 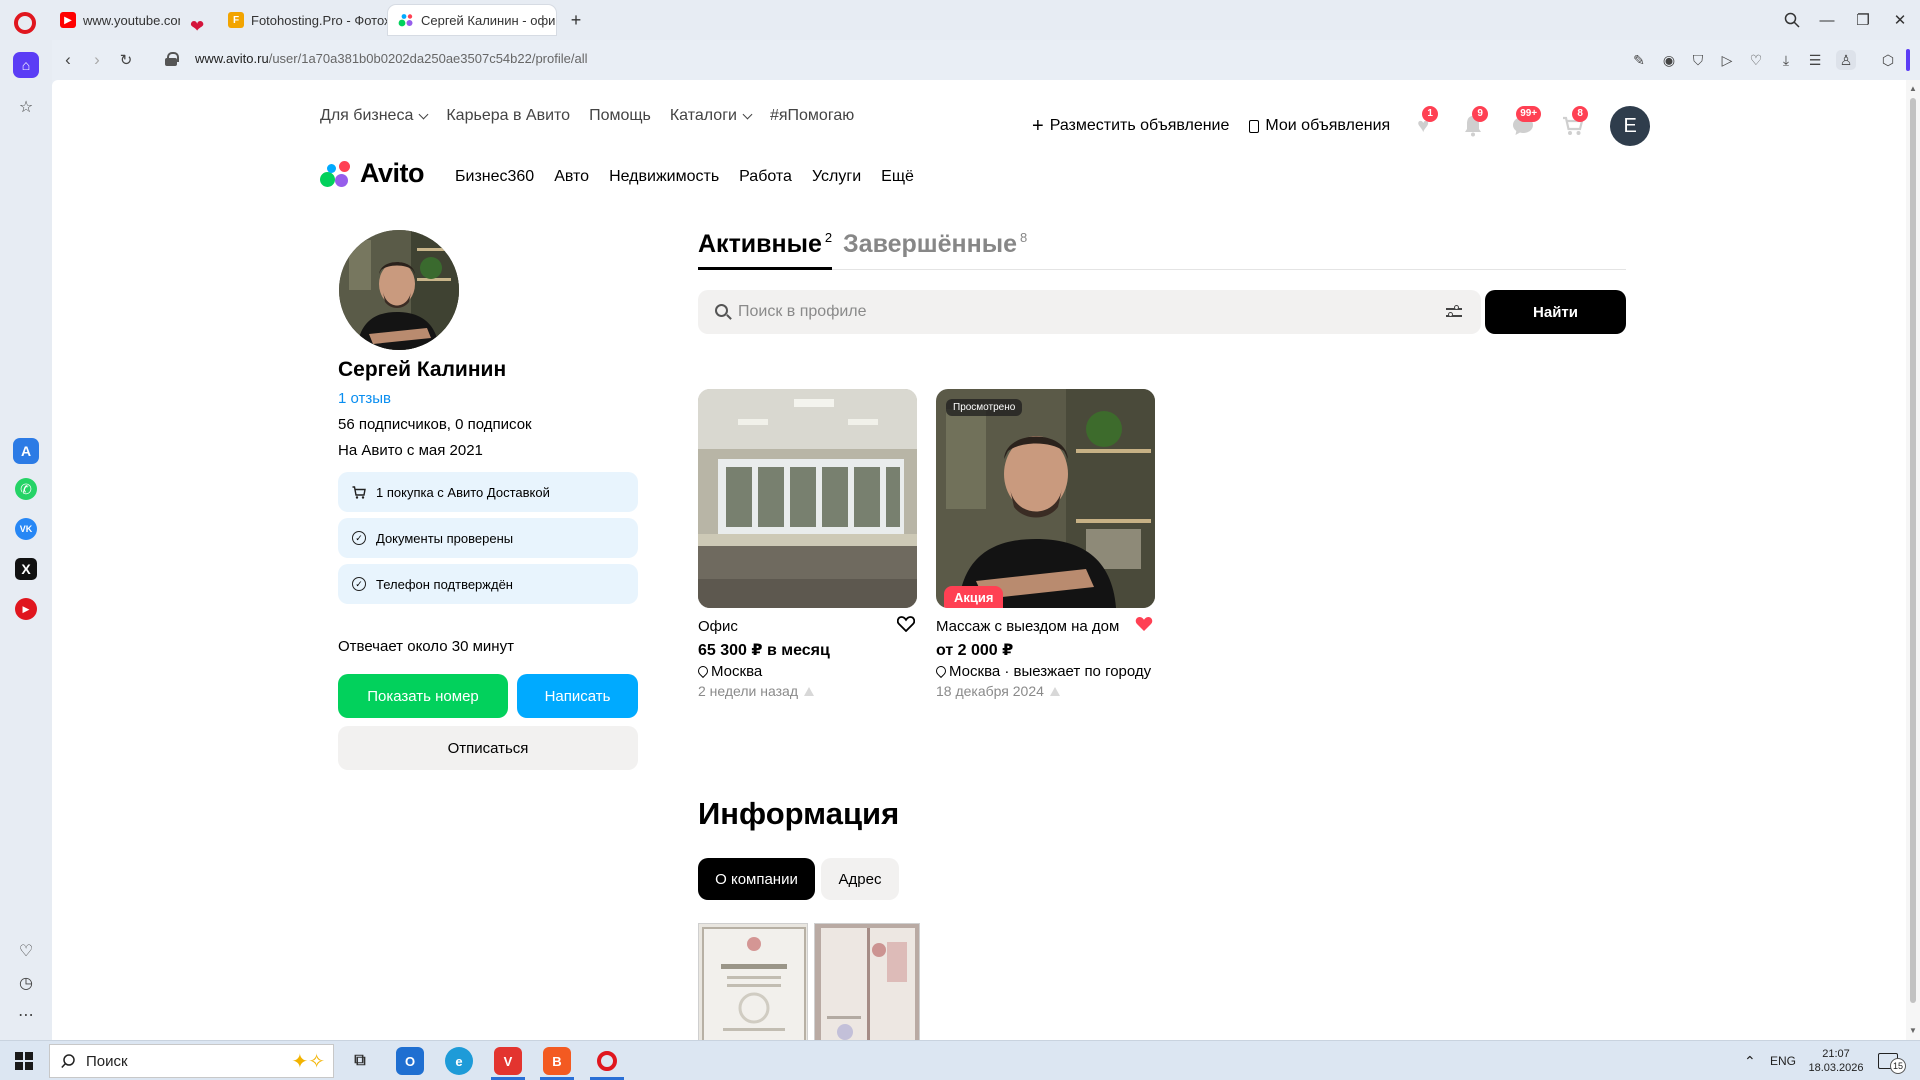 I want to click on tray-chevron-up-icon: ⌃, so click(x=1750, y=1060).